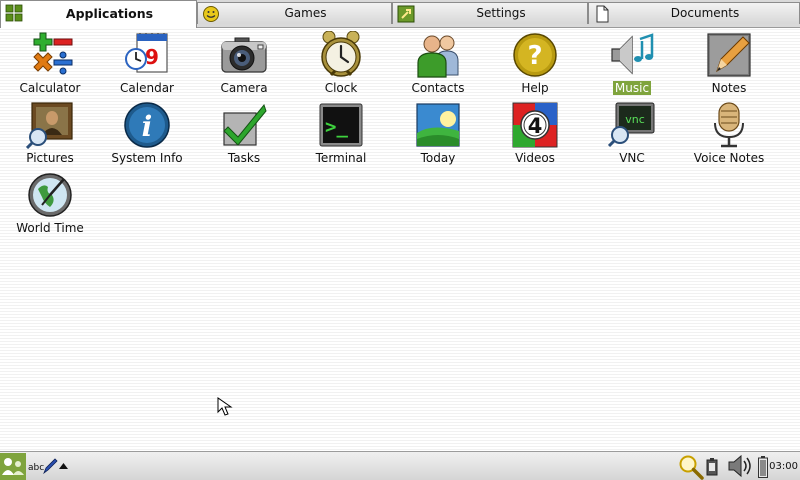 The image size is (800, 480). I want to click on app-label: VNC, so click(632, 158).